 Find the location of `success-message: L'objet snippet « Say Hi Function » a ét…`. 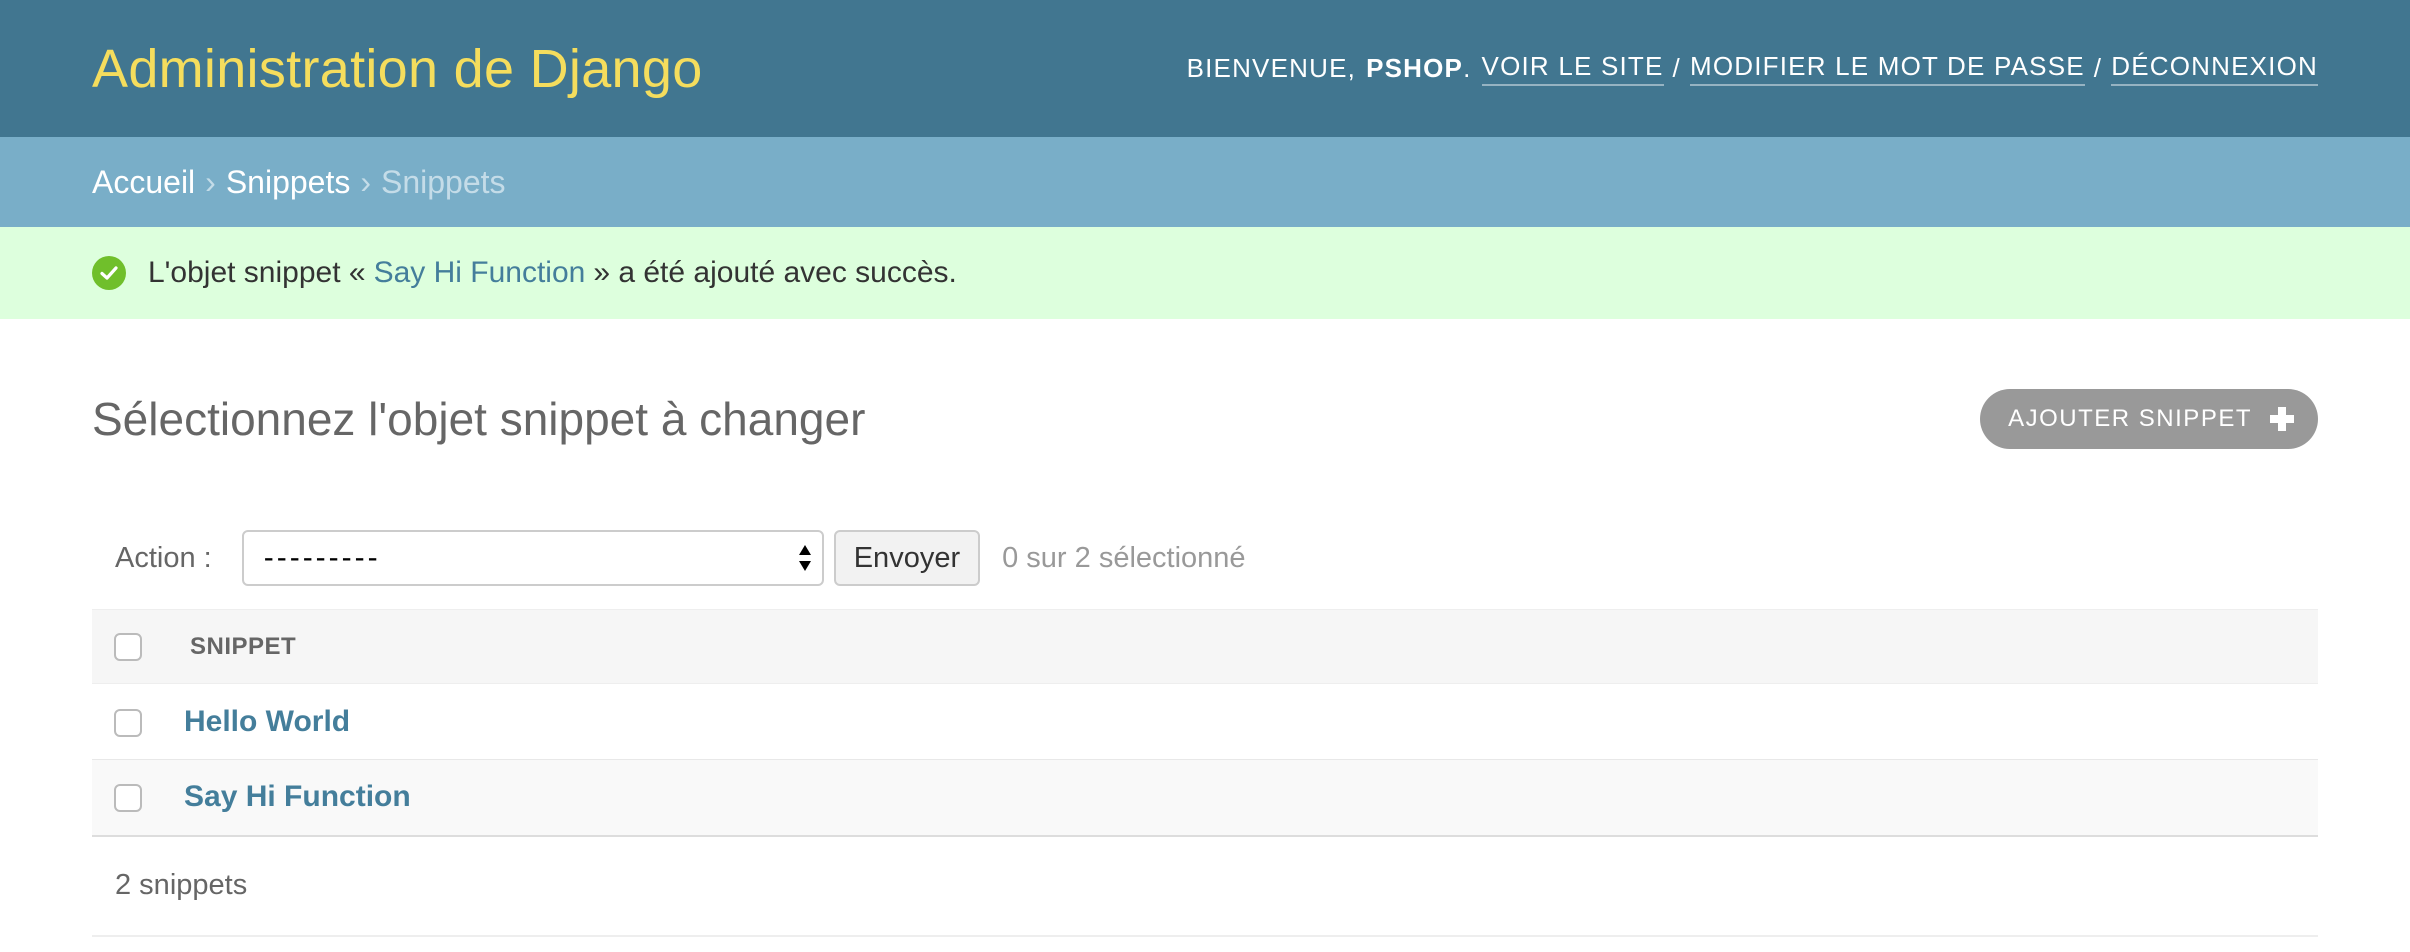

success-message: L'objet snippet « Say Hi Function » a ét… is located at coordinates (1205, 273).